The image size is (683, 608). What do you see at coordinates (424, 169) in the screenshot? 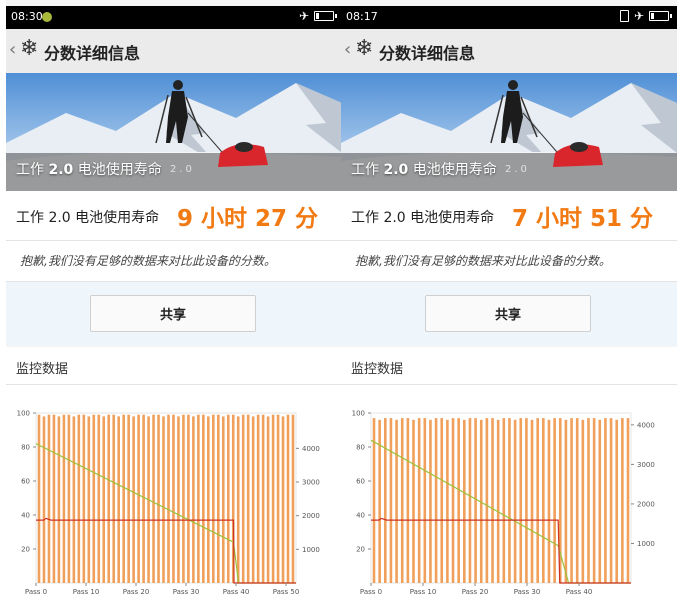
I see `hero-label: 工作 2.0 电池使用寿命` at bounding box center [424, 169].